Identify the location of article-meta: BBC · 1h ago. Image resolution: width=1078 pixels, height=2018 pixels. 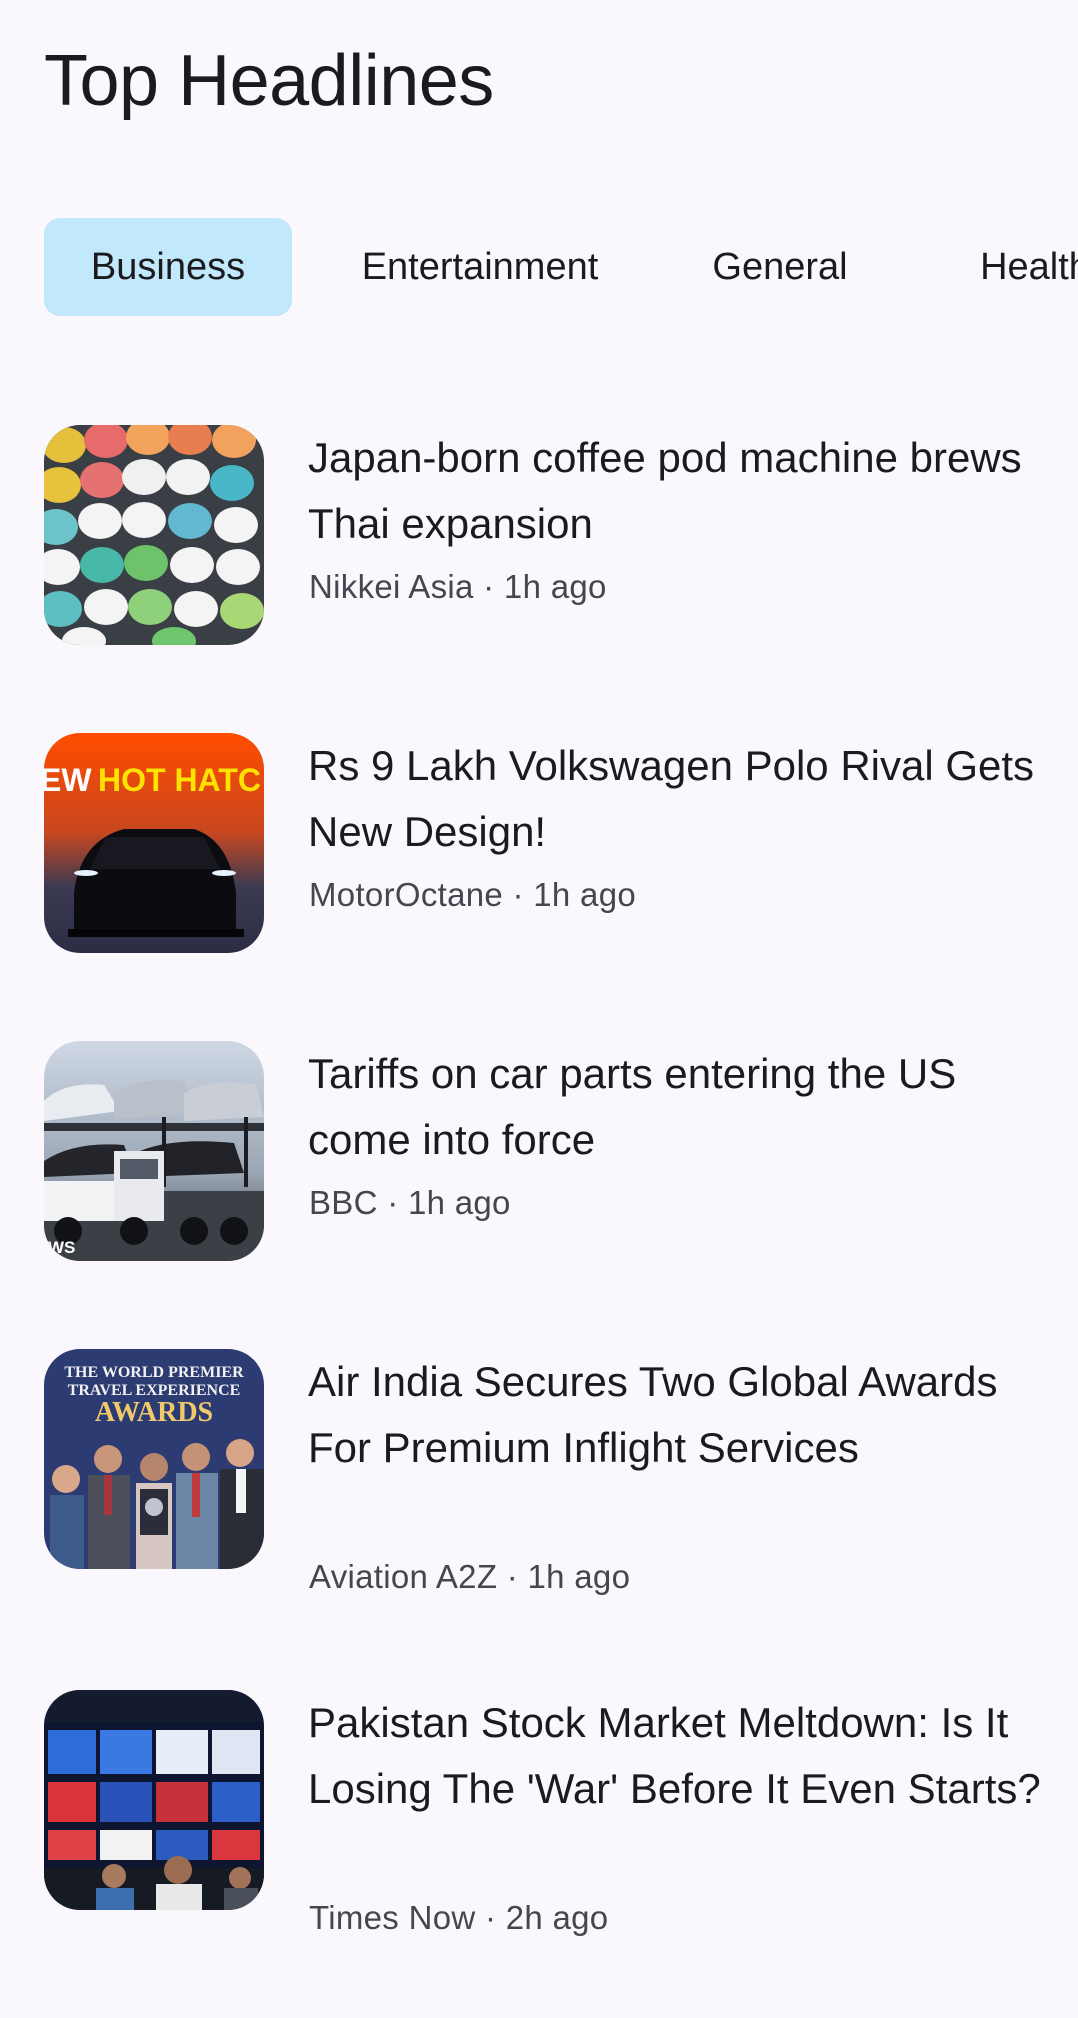
(410, 1202).